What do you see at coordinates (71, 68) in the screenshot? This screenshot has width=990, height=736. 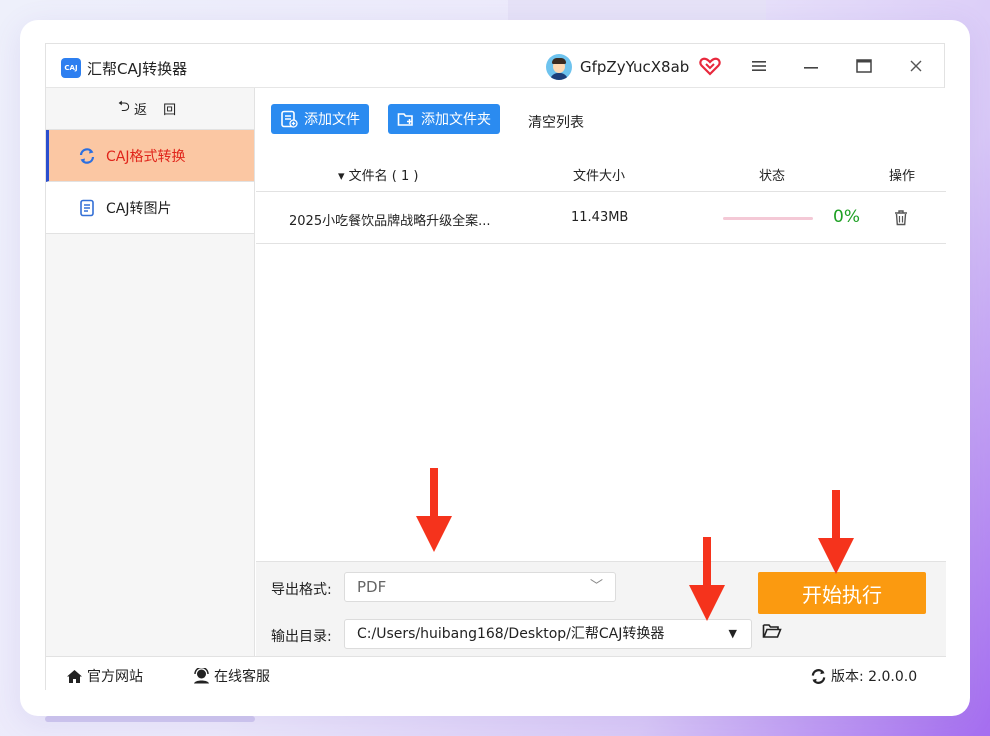 I see `app-logo-icon: CAJ` at bounding box center [71, 68].